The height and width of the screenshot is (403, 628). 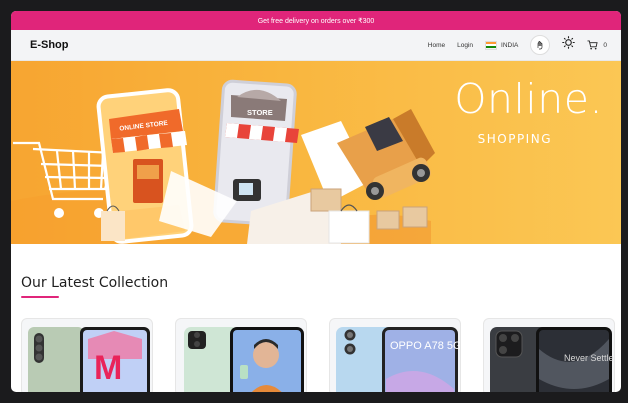 What do you see at coordinates (592, 45) in the screenshot?
I see `cart-icon` at bounding box center [592, 45].